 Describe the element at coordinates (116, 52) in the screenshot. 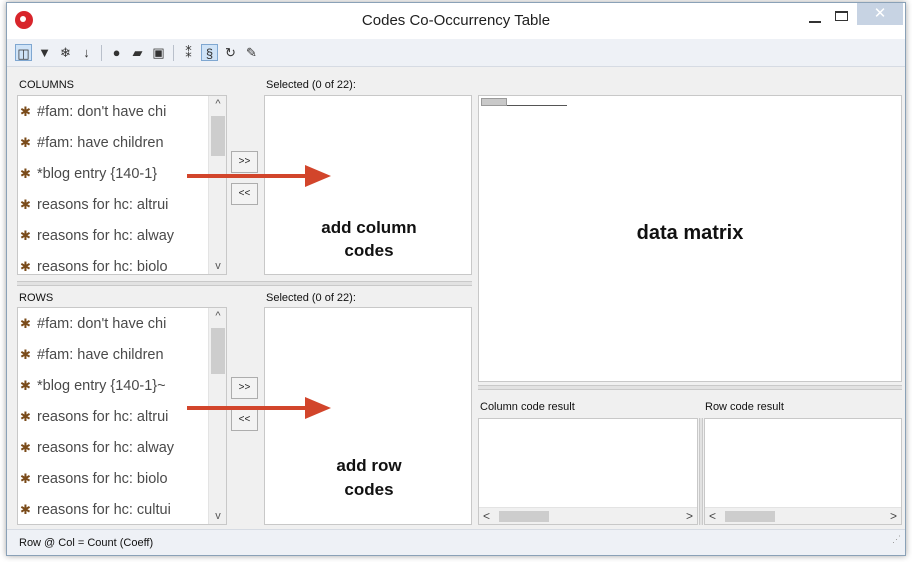

I see `color-wheel-icon: ●` at that location.